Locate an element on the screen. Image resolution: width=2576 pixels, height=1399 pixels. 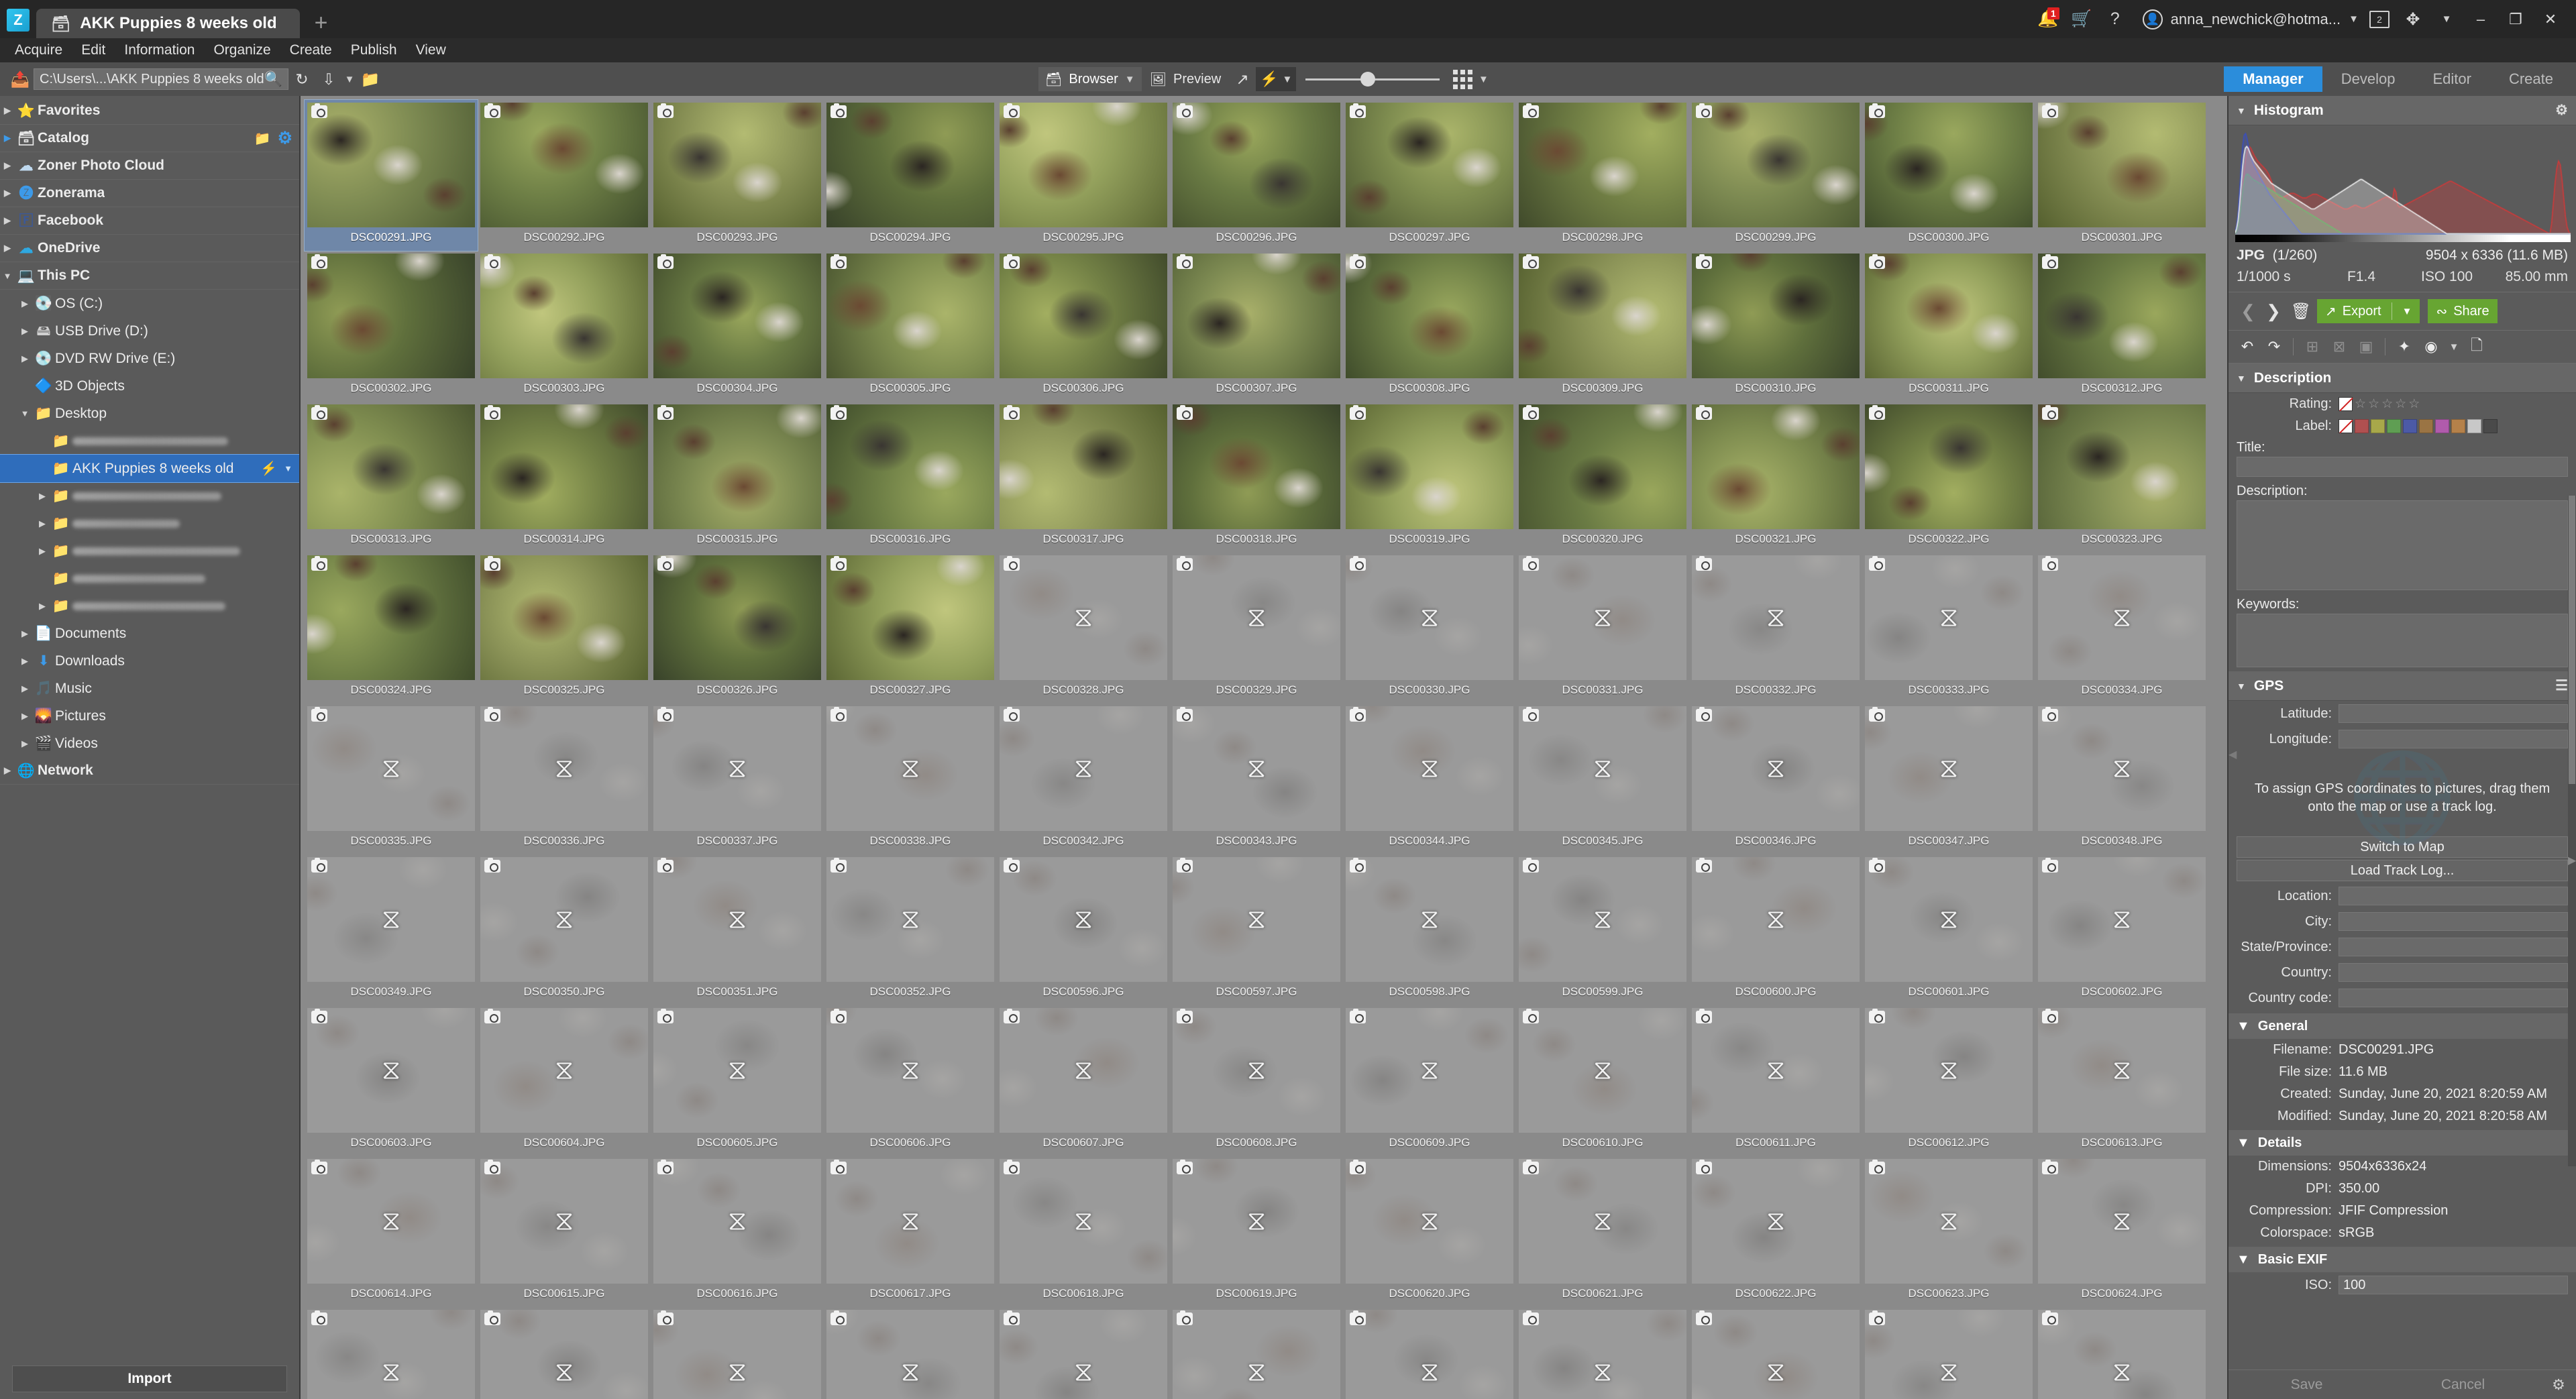
thumbnail-cell: ⧖ DSC00330.JPG is located at coordinates (1429, 628).